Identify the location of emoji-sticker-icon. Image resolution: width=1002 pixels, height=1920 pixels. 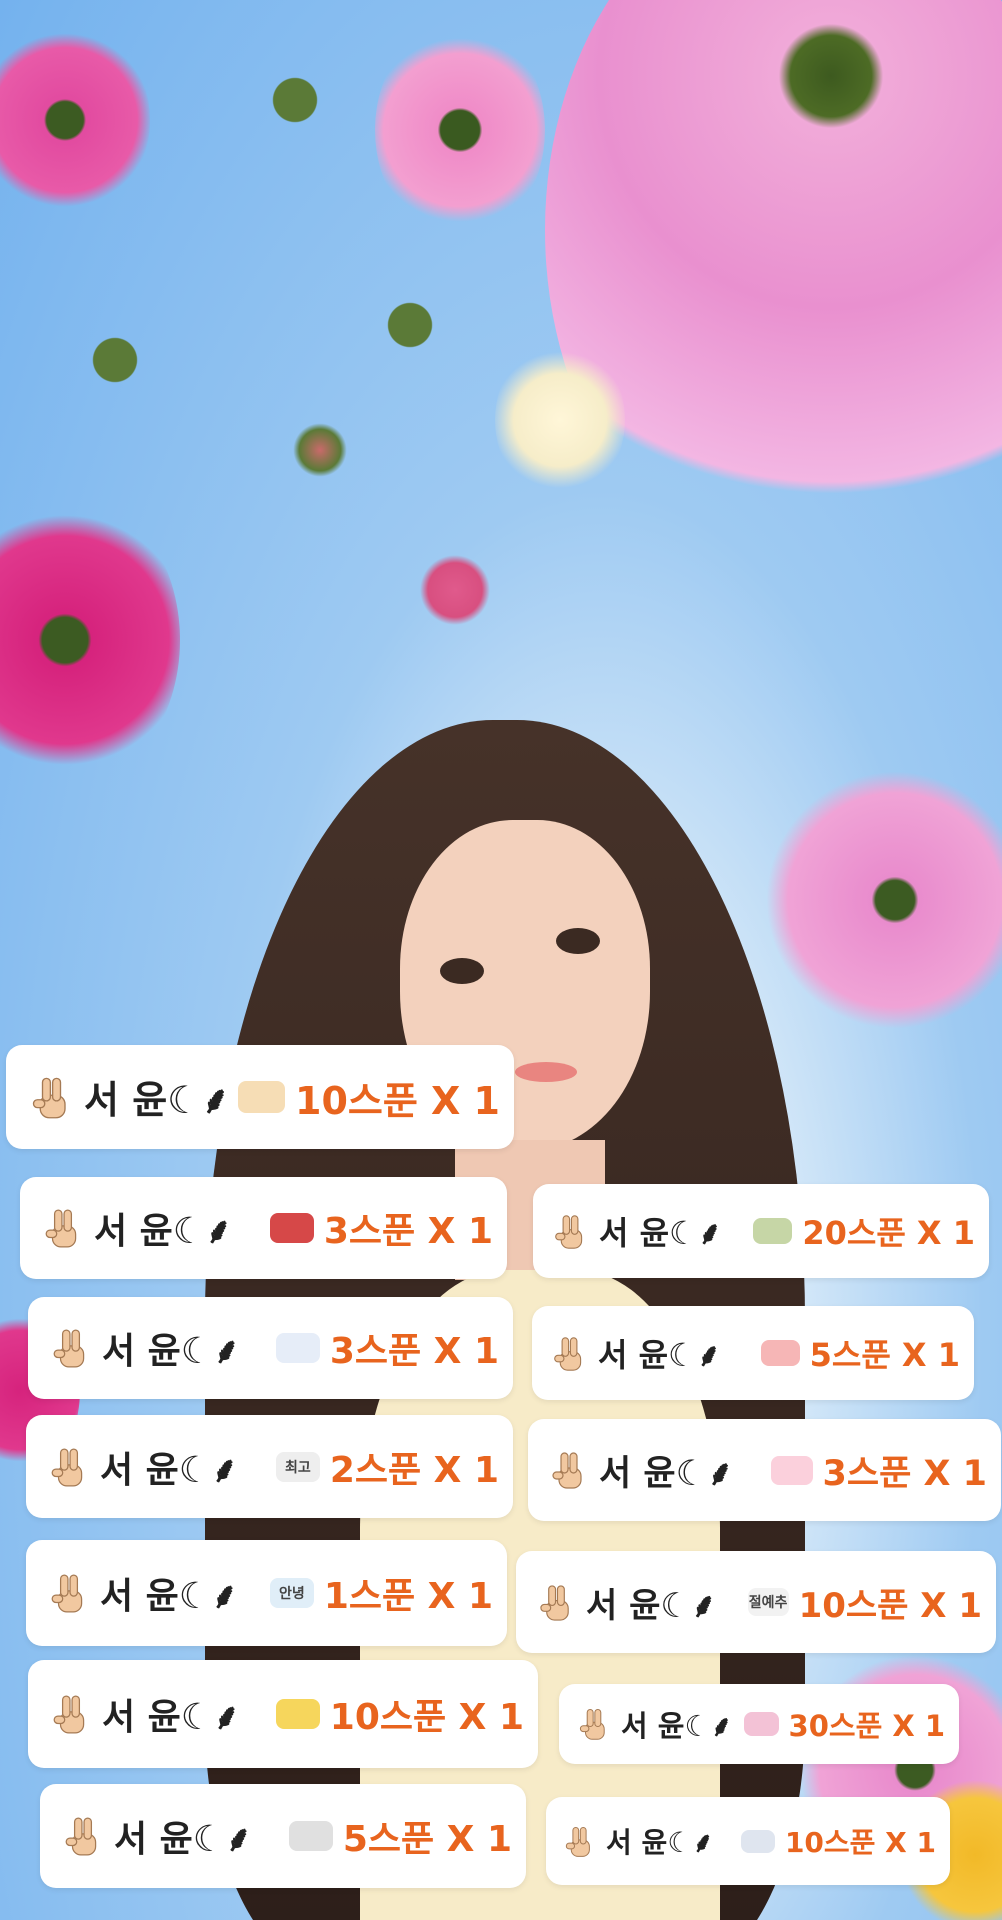
(297, 1714).